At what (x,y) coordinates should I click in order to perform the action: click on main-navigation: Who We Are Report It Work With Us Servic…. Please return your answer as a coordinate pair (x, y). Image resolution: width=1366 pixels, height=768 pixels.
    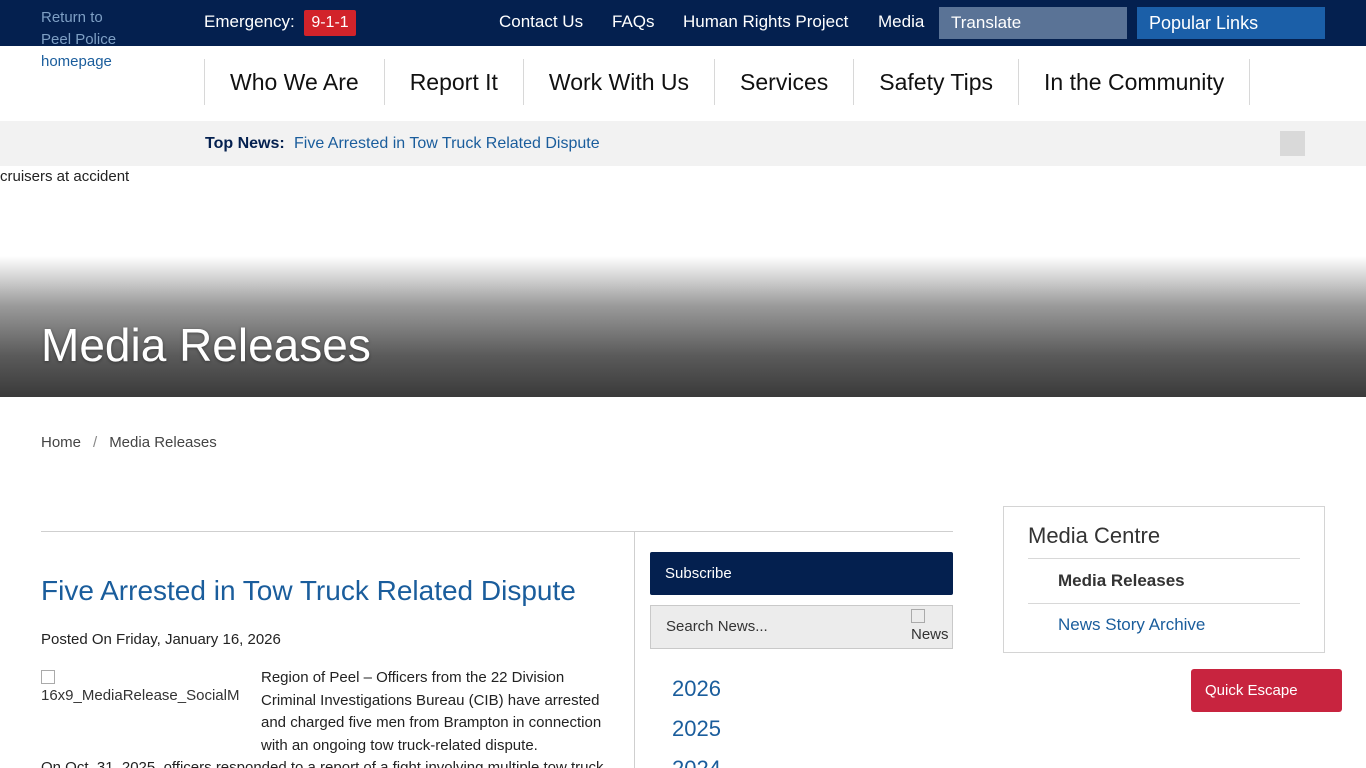
    Looking at the image, I should click on (727, 82).